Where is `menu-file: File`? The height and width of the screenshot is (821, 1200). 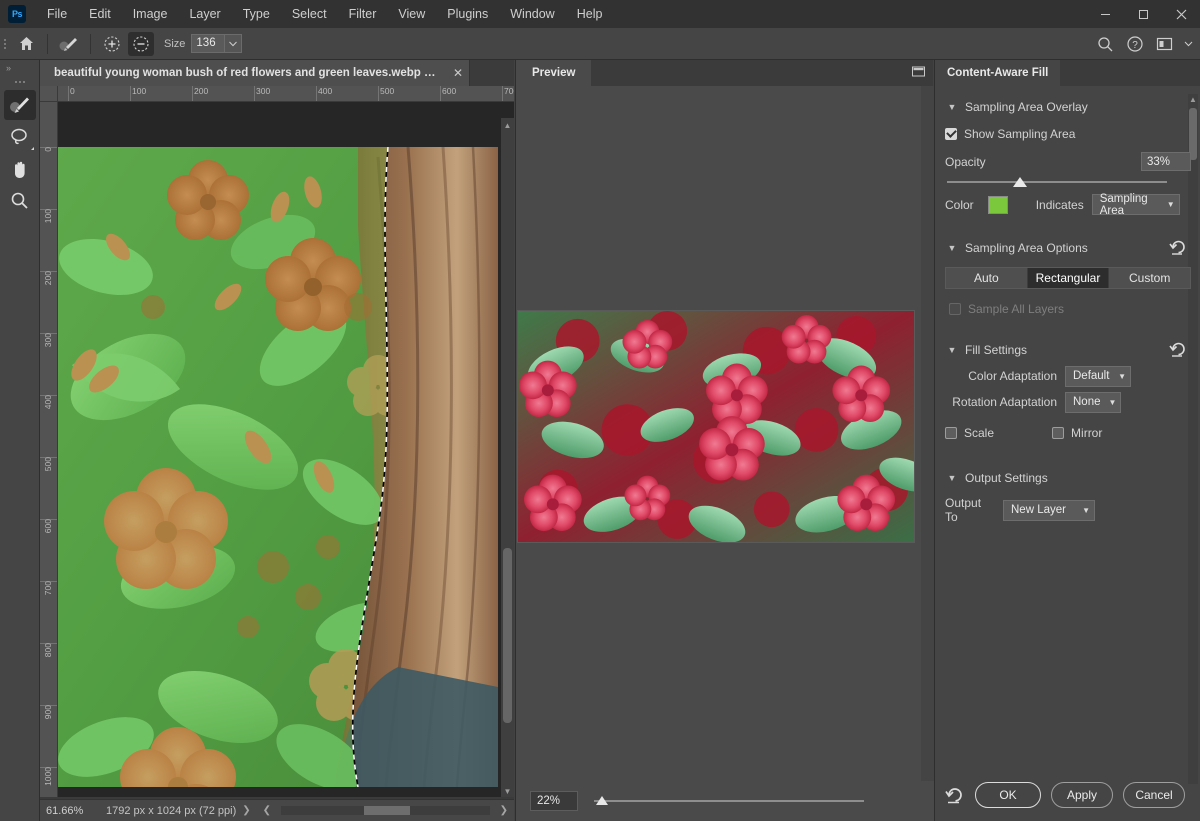
menu-file: File is located at coordinates (57, 14).